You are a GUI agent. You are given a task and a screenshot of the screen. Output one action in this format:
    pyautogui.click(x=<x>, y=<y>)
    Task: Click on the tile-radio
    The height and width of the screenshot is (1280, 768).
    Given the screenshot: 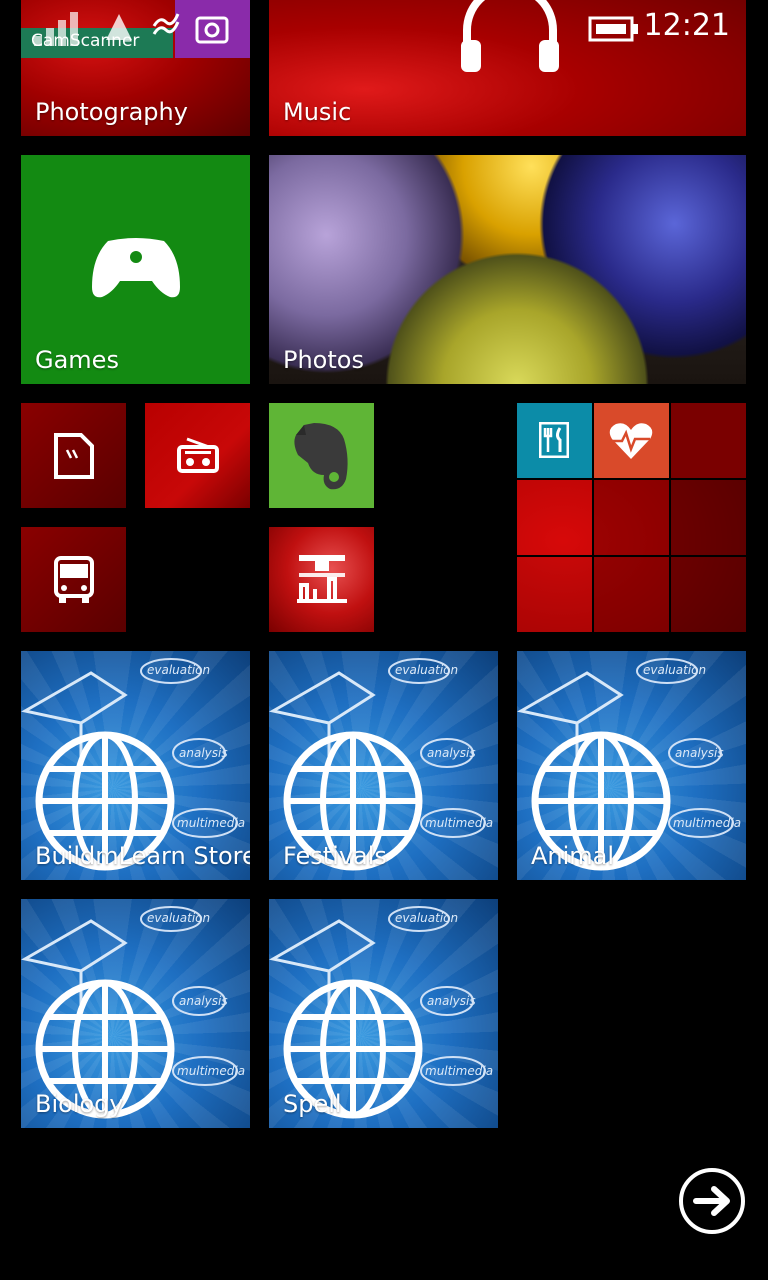 What is the action you would take?
    pyautogui.click(x=197, y=455)
    